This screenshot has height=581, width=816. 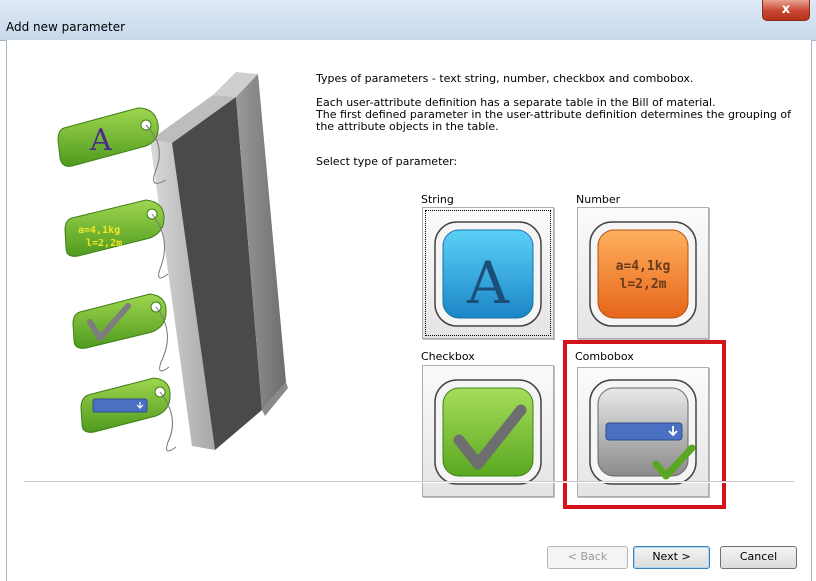 I want to click on tag-checkbox-icon, so click(x=121, y=332).